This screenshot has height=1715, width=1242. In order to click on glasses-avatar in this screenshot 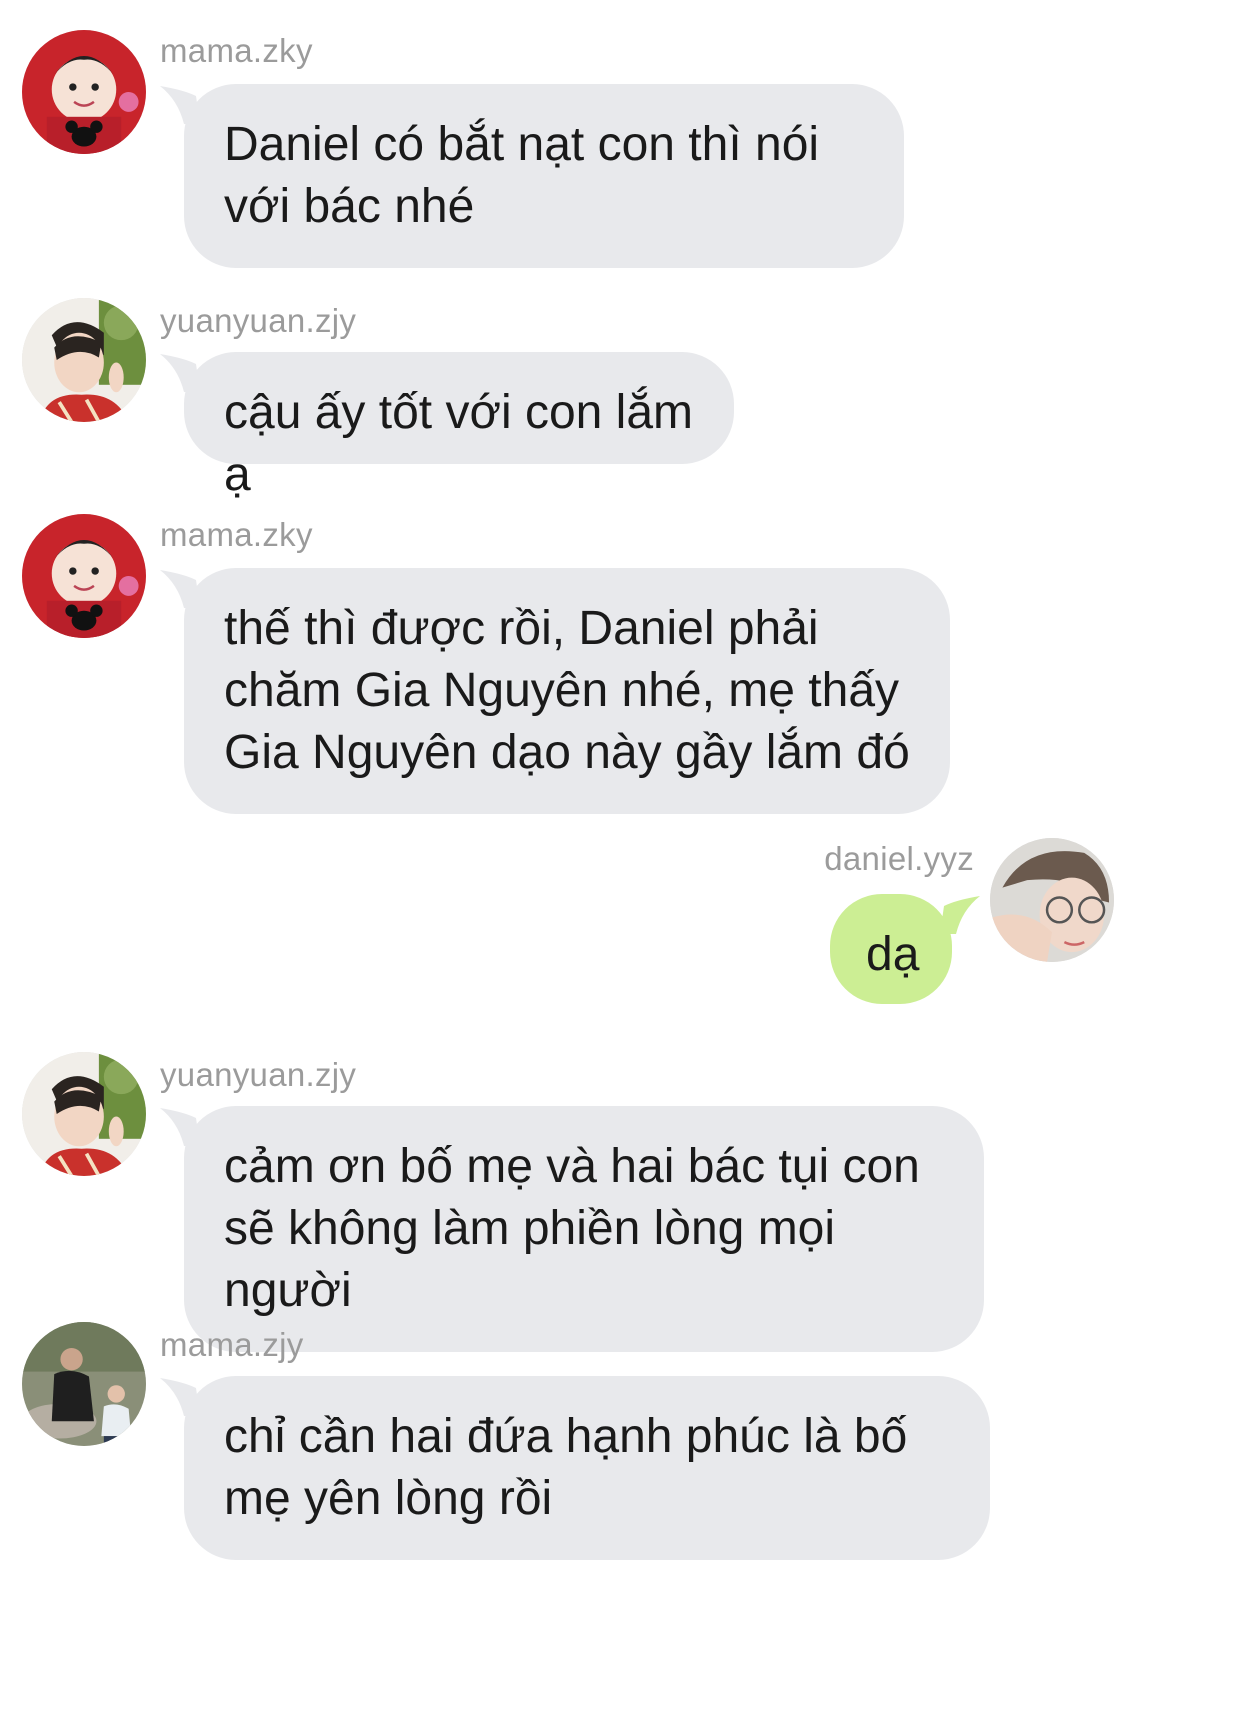, I will do `click(1052, 900)`.